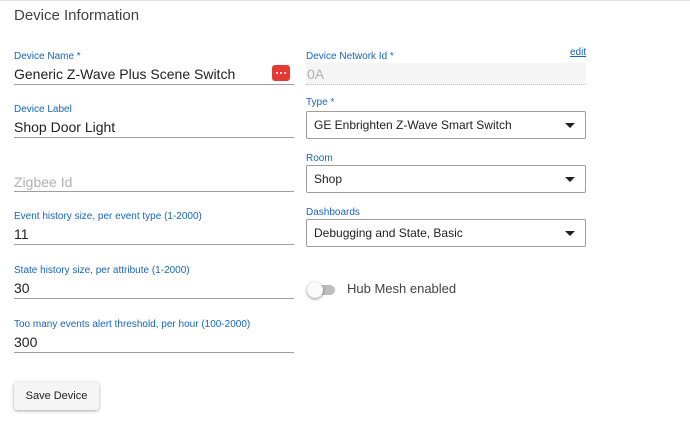  I want to click on dashboards-select-value: Debugging and State, Basic, so click(388, 233).